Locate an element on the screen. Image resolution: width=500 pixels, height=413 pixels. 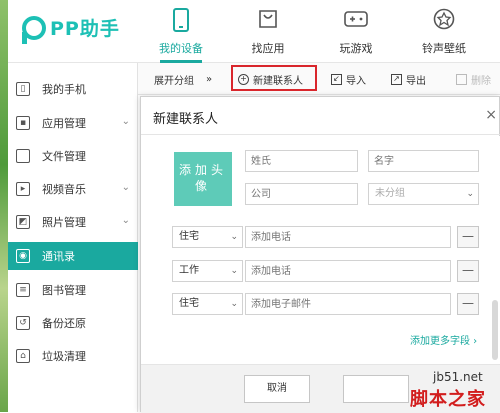
bag-icon is located at coordinates (268, 22).